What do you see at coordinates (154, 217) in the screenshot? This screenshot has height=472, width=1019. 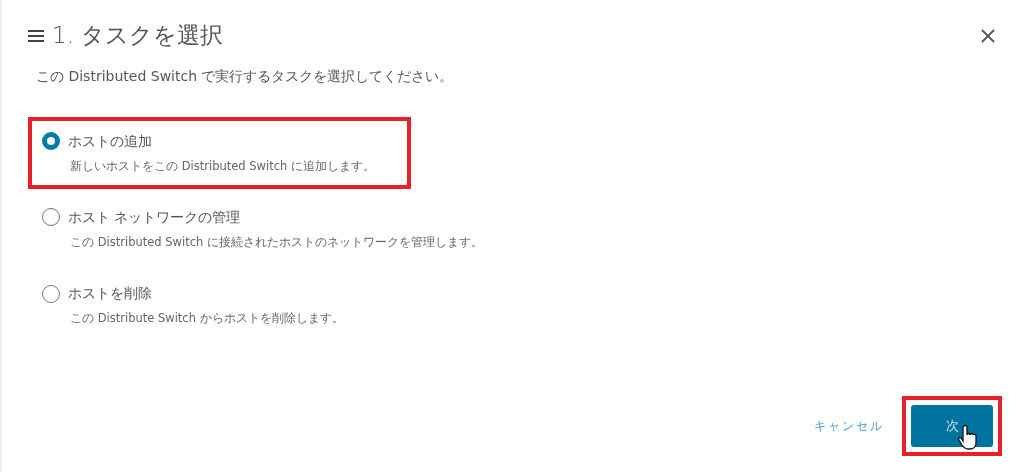 I see `option-label: ホスト ネットワークの管理` at bounding box center [154, 217].